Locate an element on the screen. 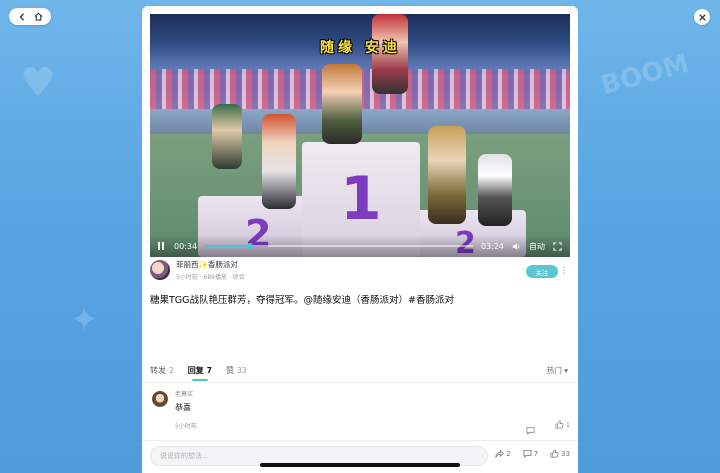  author-name: 菲丽西✨香肠派对 is located at coordinates (210, 264).